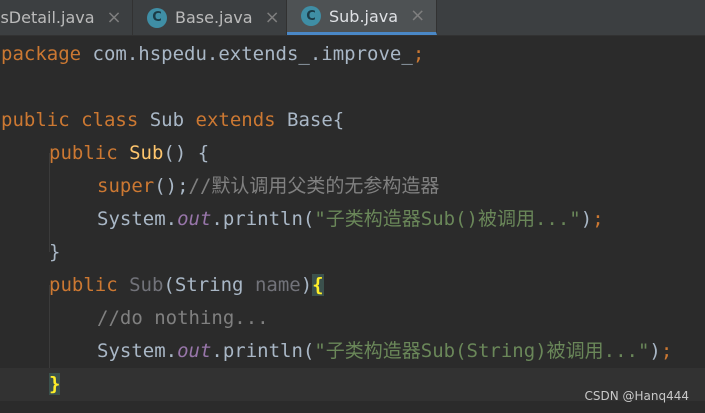 The height and width of the screenshot is (413, 705). What do you see at coordinates (47, 17) in the screenshot?
I see `tab-label: lsDetail.java` at bounding box center [47, 17].